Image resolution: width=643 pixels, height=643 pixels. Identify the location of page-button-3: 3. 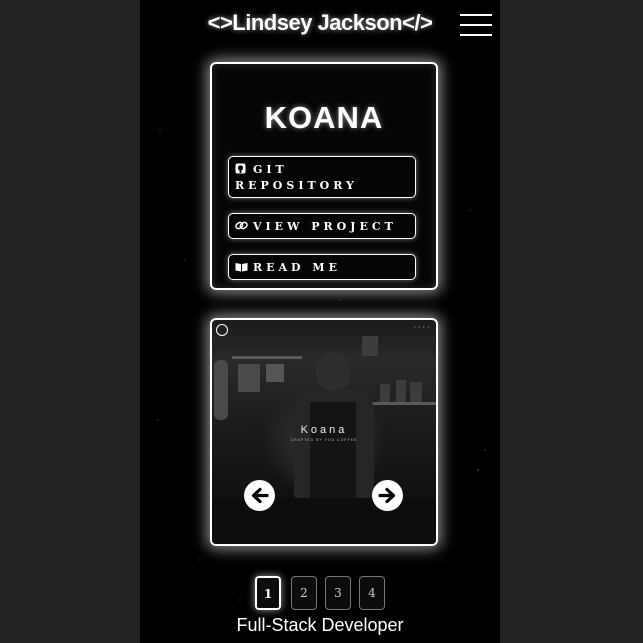
(338, 593).